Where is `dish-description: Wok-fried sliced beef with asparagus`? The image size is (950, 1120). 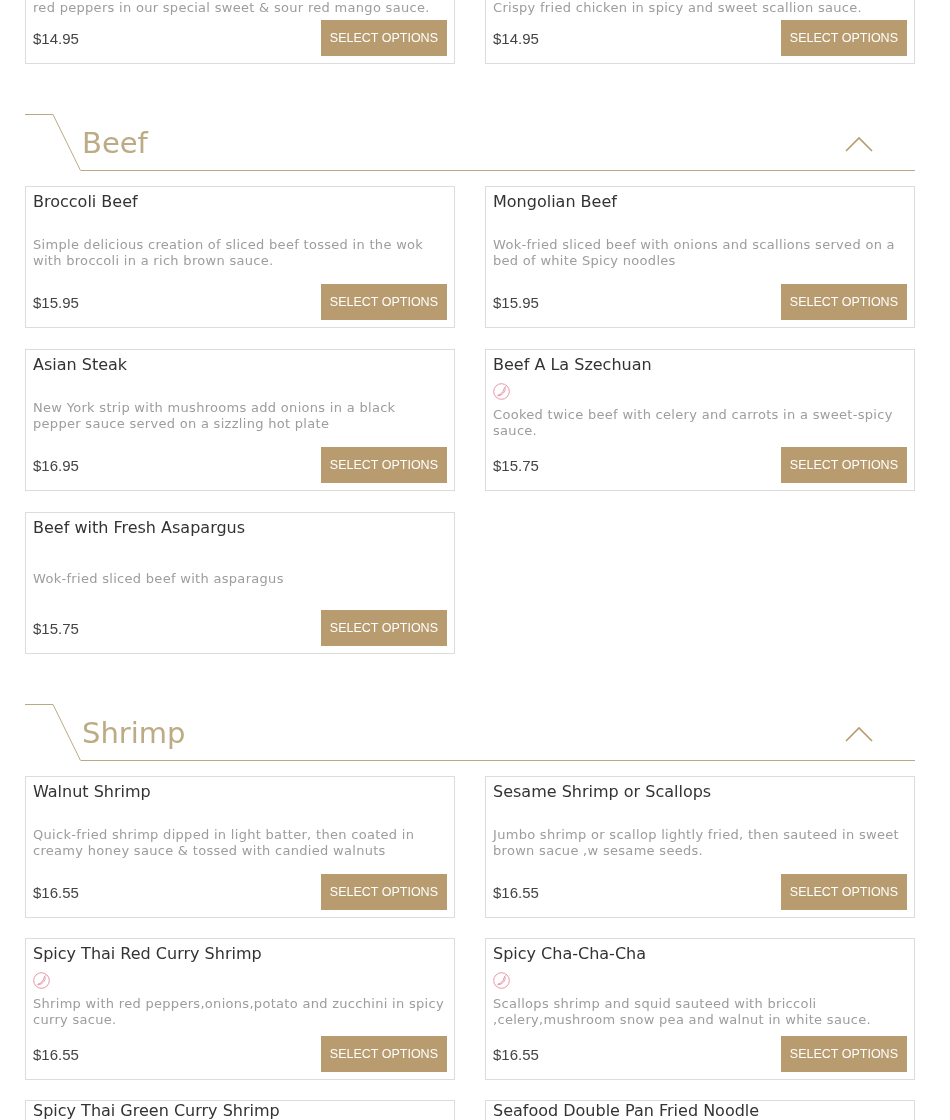 dish-description: Wok-fried sliced beef with asparagus is located at coordinates (158, 579).